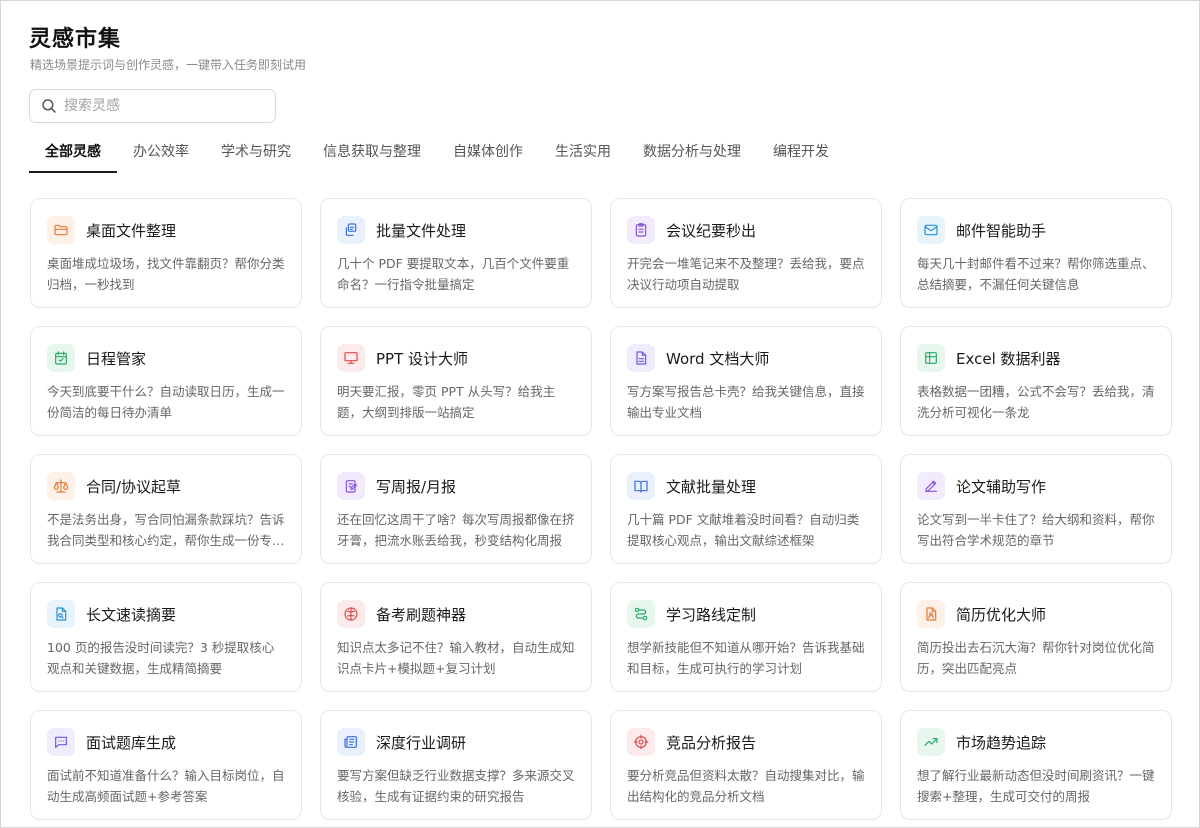 The image size is (1200, 828). I want to click on inspiration-card: 竞品分析报告要分析竞品但资料太散？自动搜集对比，输出结构化的竞品分析文档, so click(746, 765).